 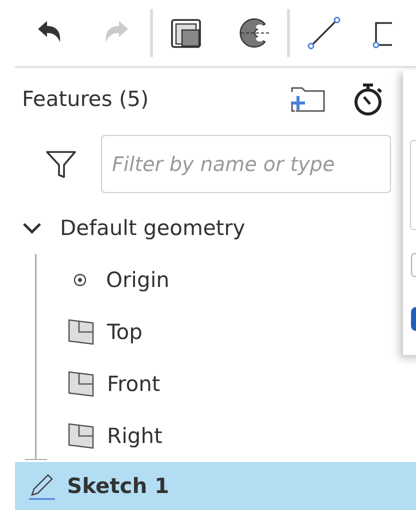 I want to click on tree-row: Top, so click(x=230, y=332).